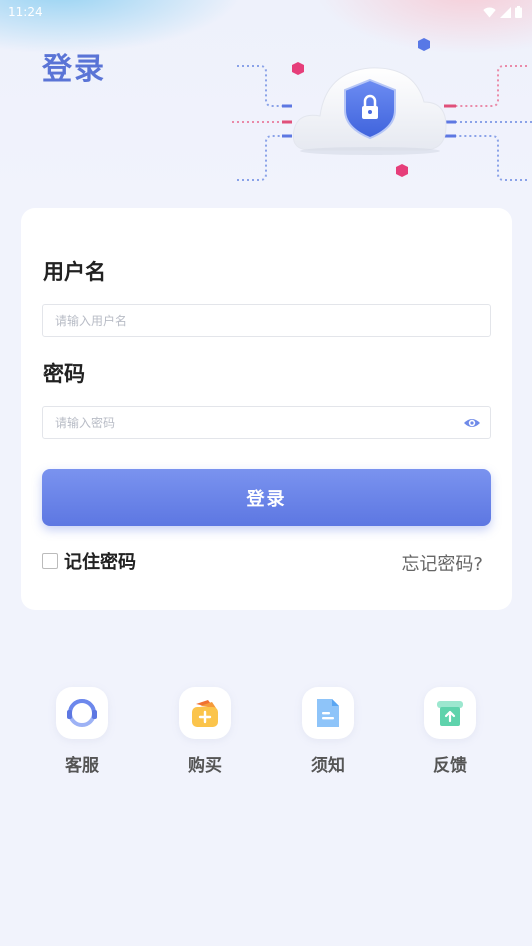 This screenshot has width=532, height=946. Describe the element at coordinates (442, 563) in the screenshot. I see `forgot-password-link: 忘记密码?` at that location.